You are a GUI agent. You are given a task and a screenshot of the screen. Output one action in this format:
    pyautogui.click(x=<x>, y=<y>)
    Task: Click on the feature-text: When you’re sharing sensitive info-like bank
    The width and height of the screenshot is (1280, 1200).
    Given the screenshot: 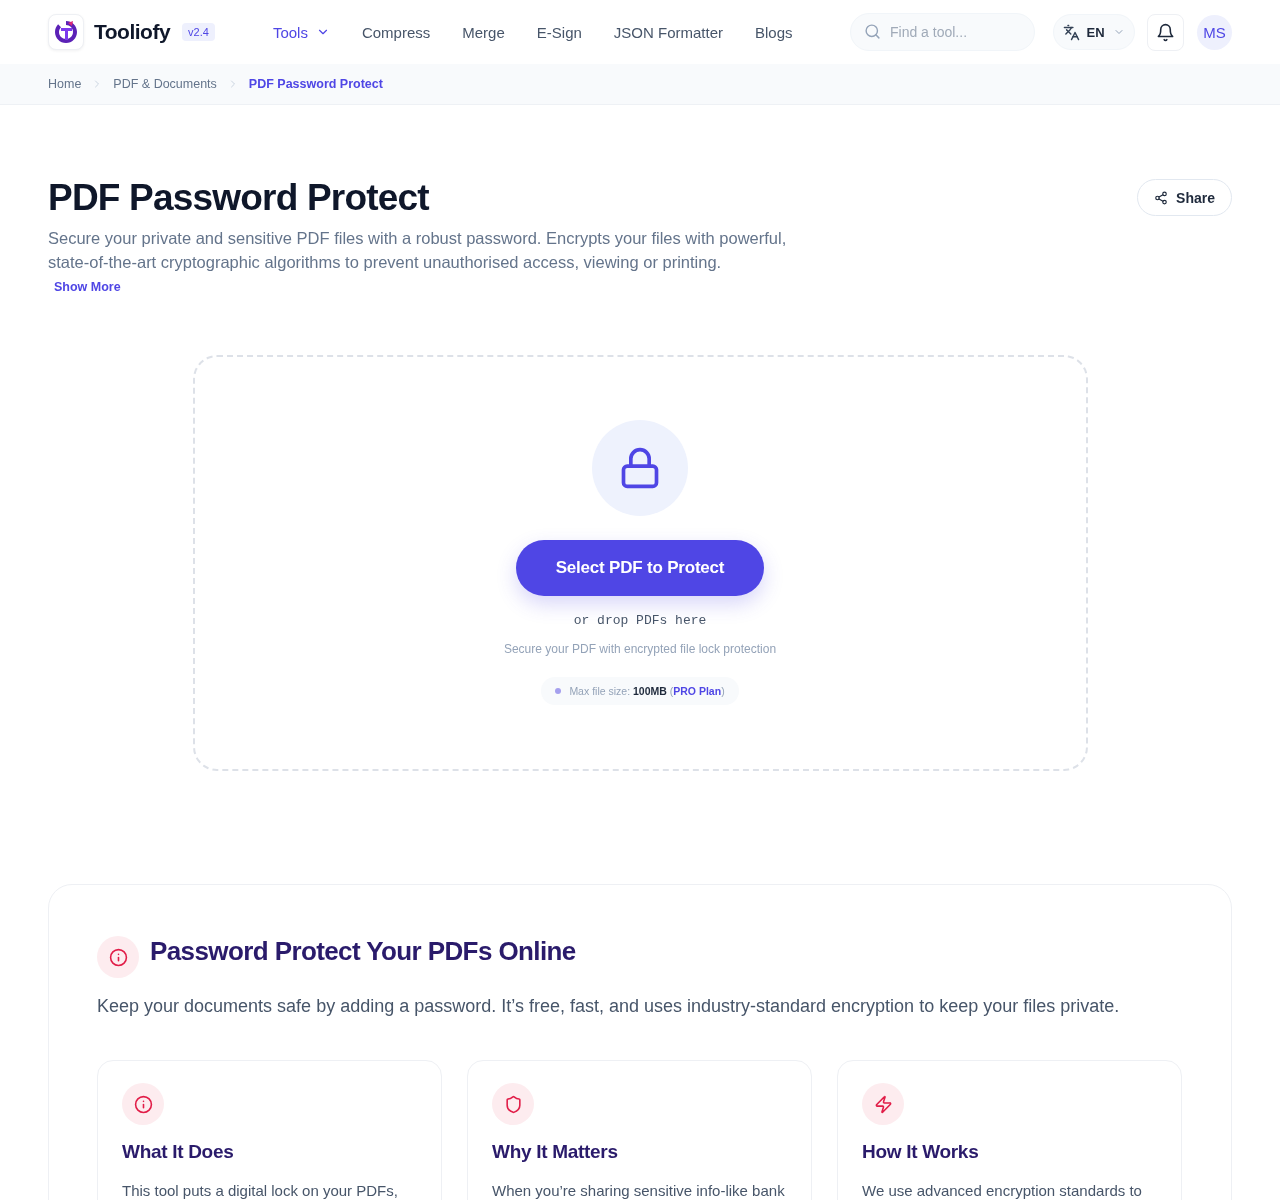 What is the action you would take?
    pyautogui.click(x=639, y=1191)
    